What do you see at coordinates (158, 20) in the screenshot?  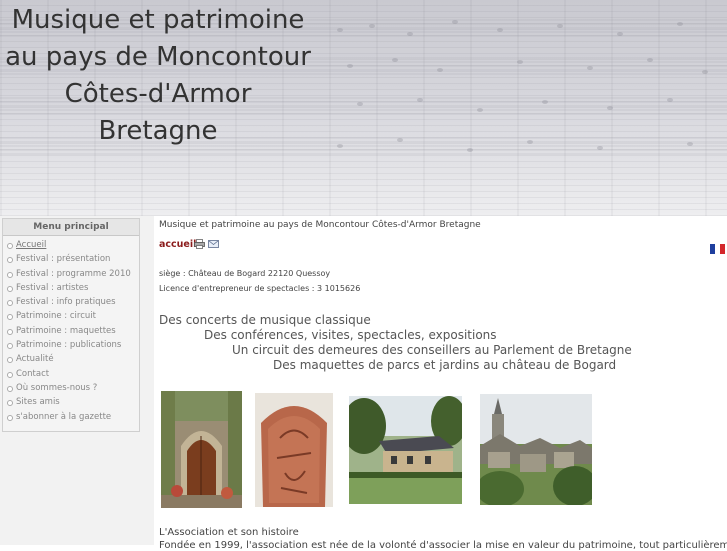 I see `site-title-line: Musique et patrimoine` at bounding box center [158, 20].